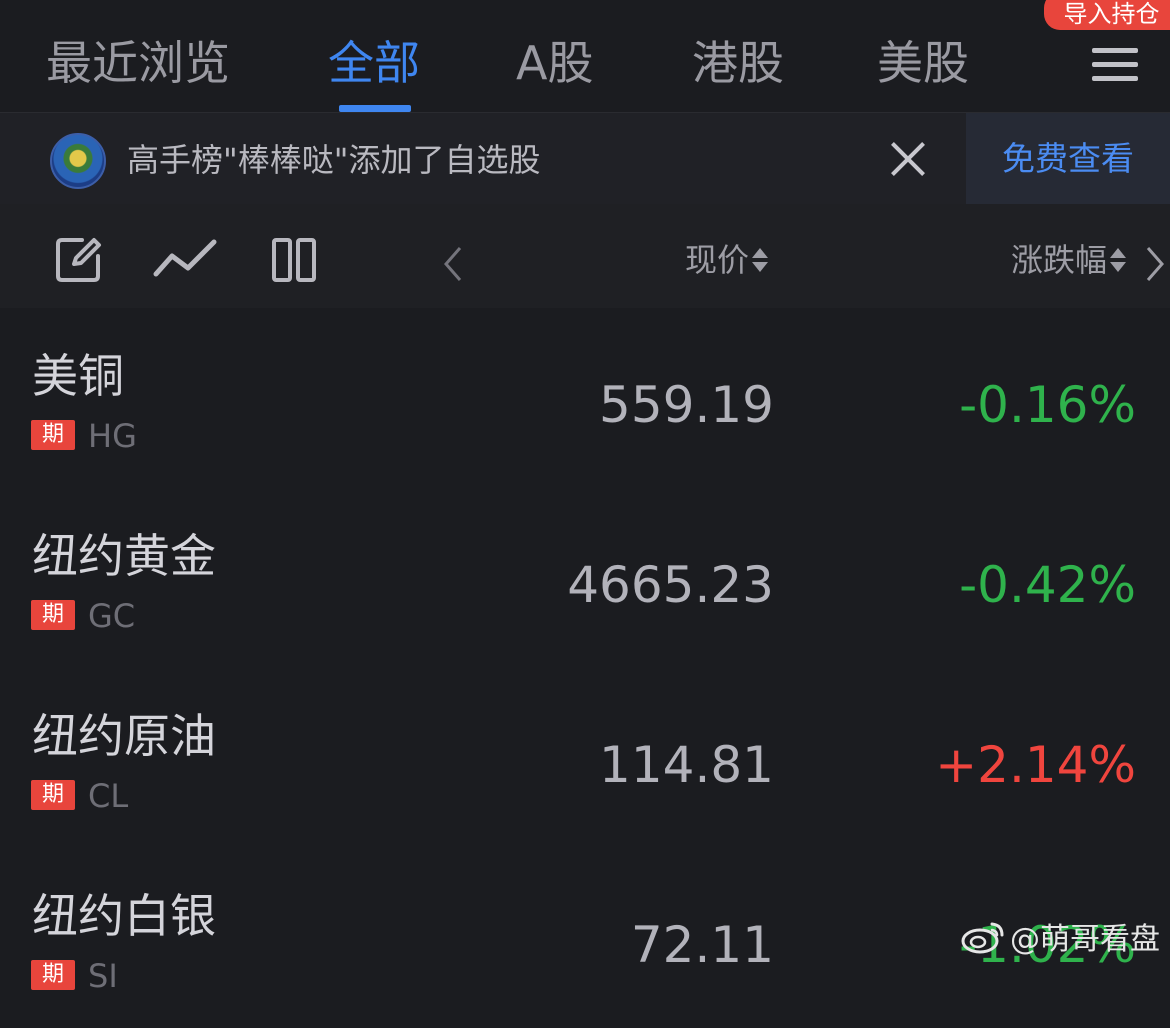 Image resolution: width=1170 pixels, height=1028 pixels. What do you see at coordinates (78, 161) in the screenshot?
I see `expert-avatar` at bounding box center [78, 161].